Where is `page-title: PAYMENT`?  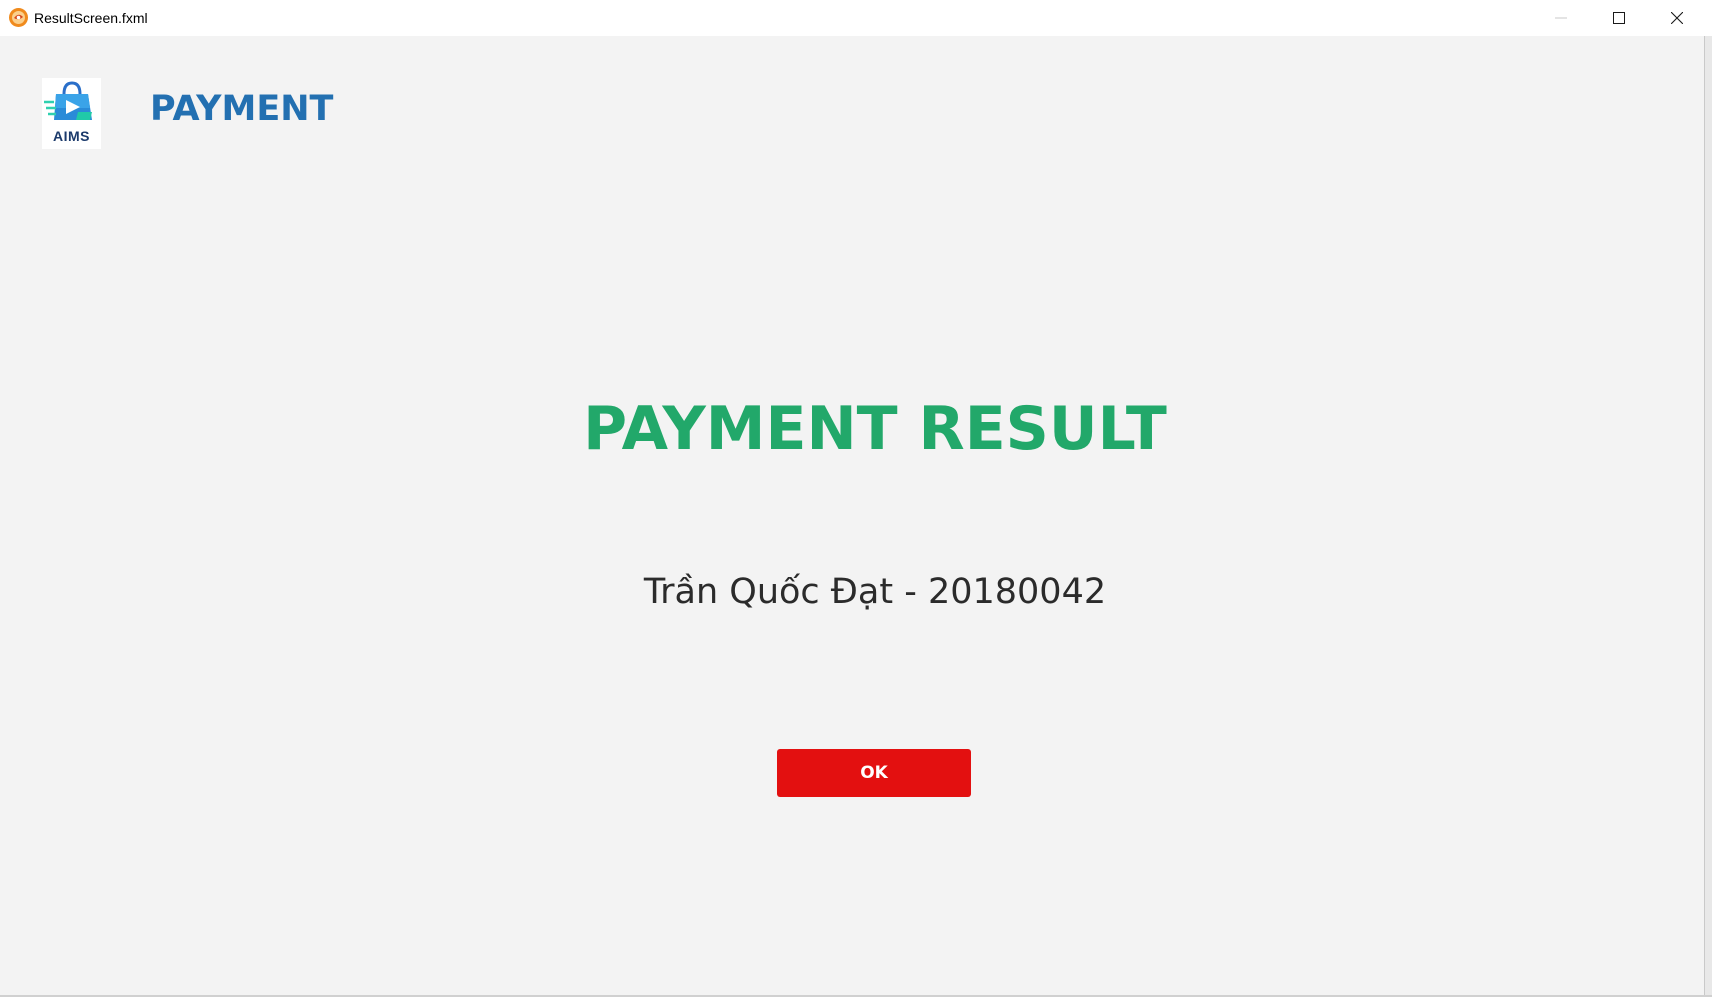 page-title: PAYMENT is located at coordinates (242, 109).